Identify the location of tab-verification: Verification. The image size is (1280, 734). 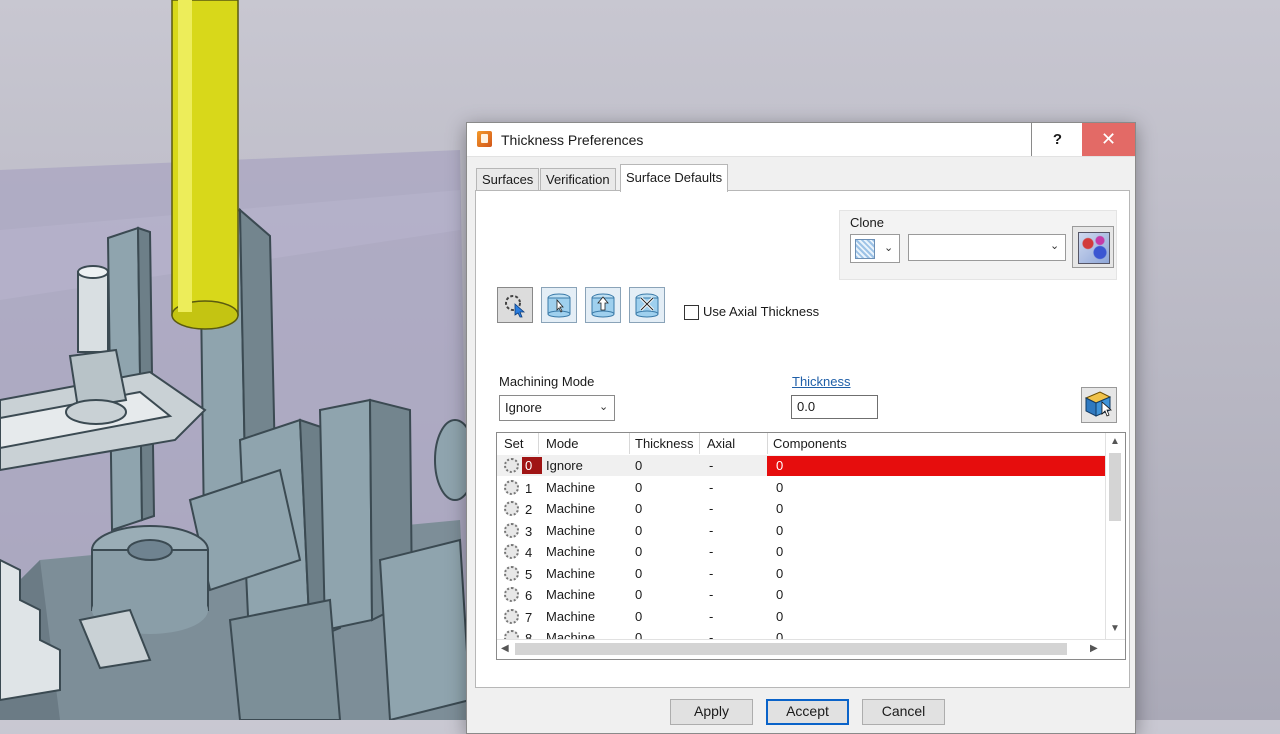
(578, 179).